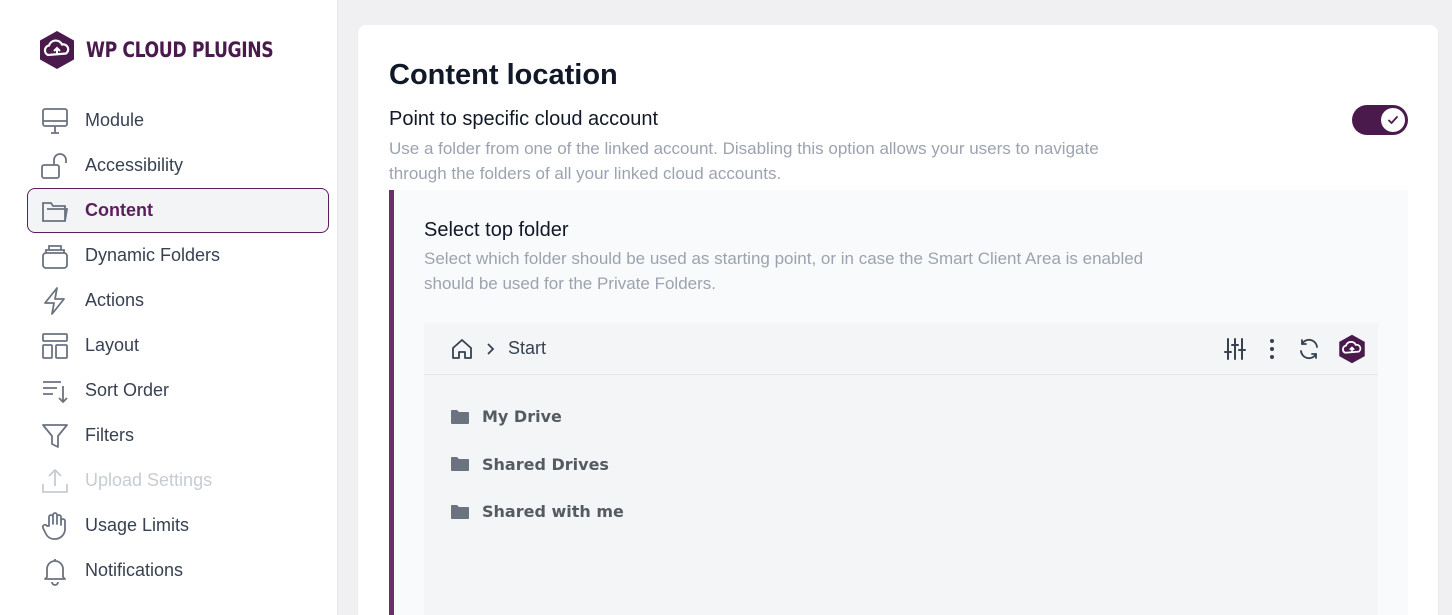 Image resolution: width=1452 pixels, height=615 pixels. What do you see at coordinates (491, 349) in the screenshot?
I see `chevron-right-icon` at bounding box center [491, 349].